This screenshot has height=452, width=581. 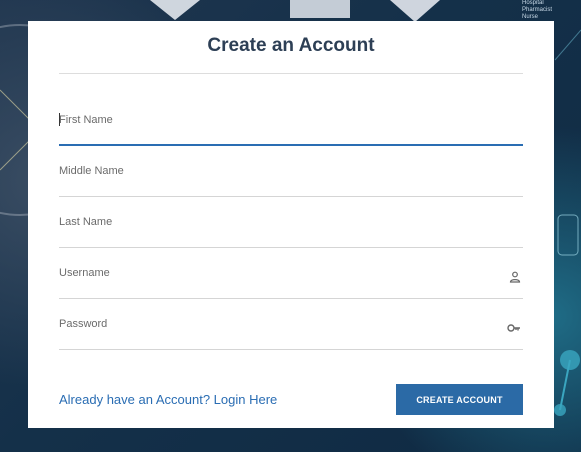 I want to click on background-text-line: Nurse, so click(x=530, y=17).